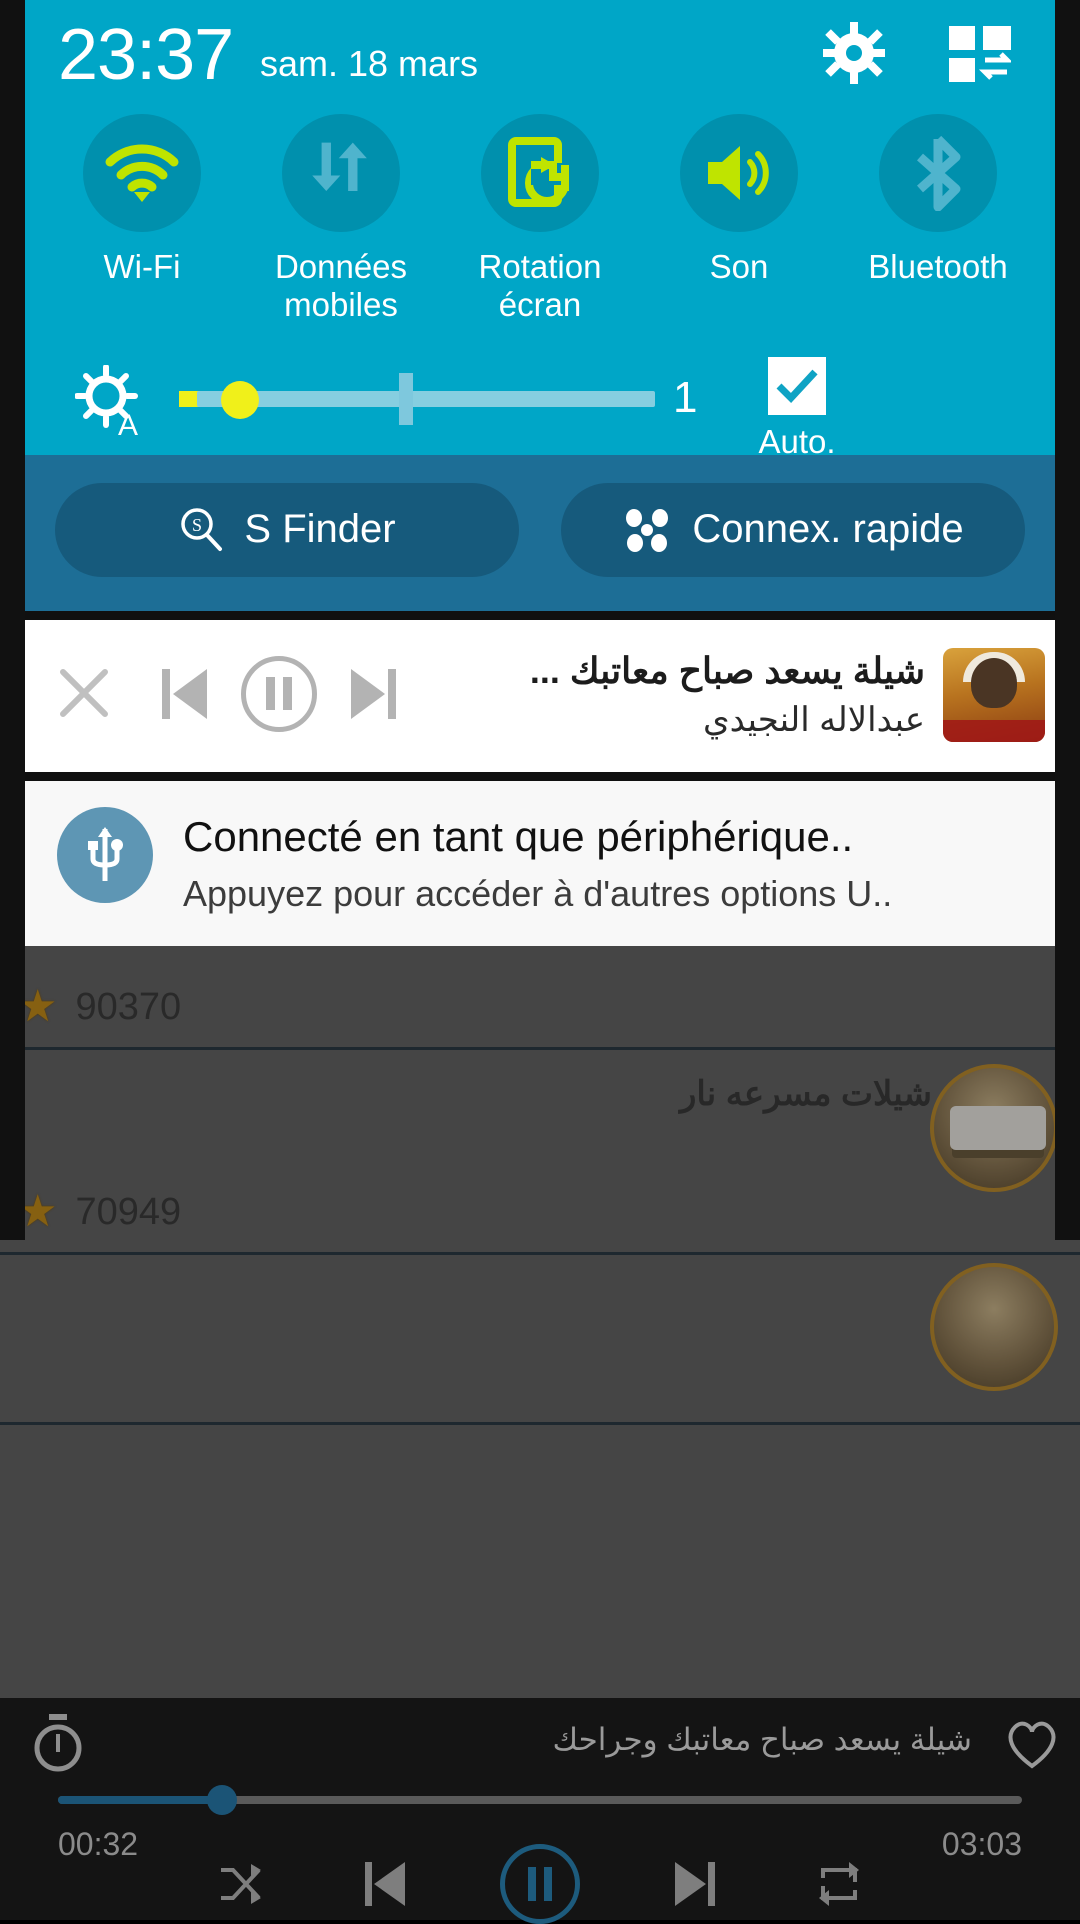 The width and height of the screenshot is (1080, 1924). I want to click on checkmark-icon, so click(797, 386).